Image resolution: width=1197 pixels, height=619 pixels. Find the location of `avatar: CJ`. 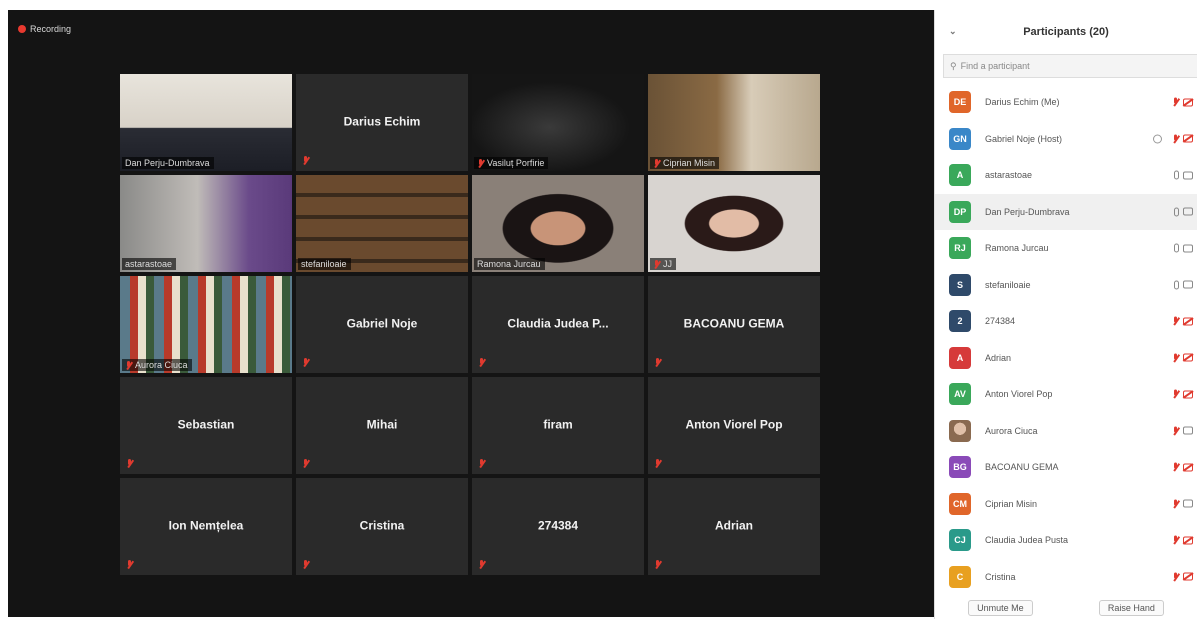

avatar: CJ is located at coordinates (960, 540).